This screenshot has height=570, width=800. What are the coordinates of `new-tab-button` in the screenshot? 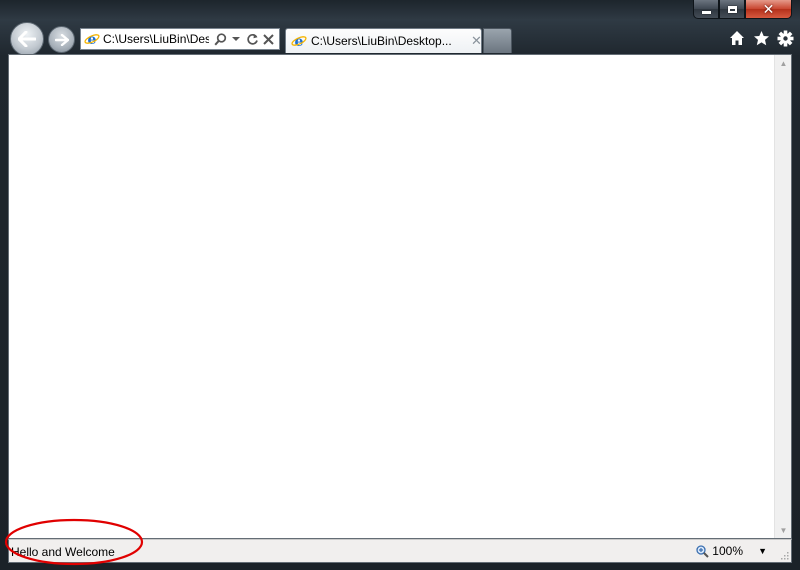 It's located at (497, 40).